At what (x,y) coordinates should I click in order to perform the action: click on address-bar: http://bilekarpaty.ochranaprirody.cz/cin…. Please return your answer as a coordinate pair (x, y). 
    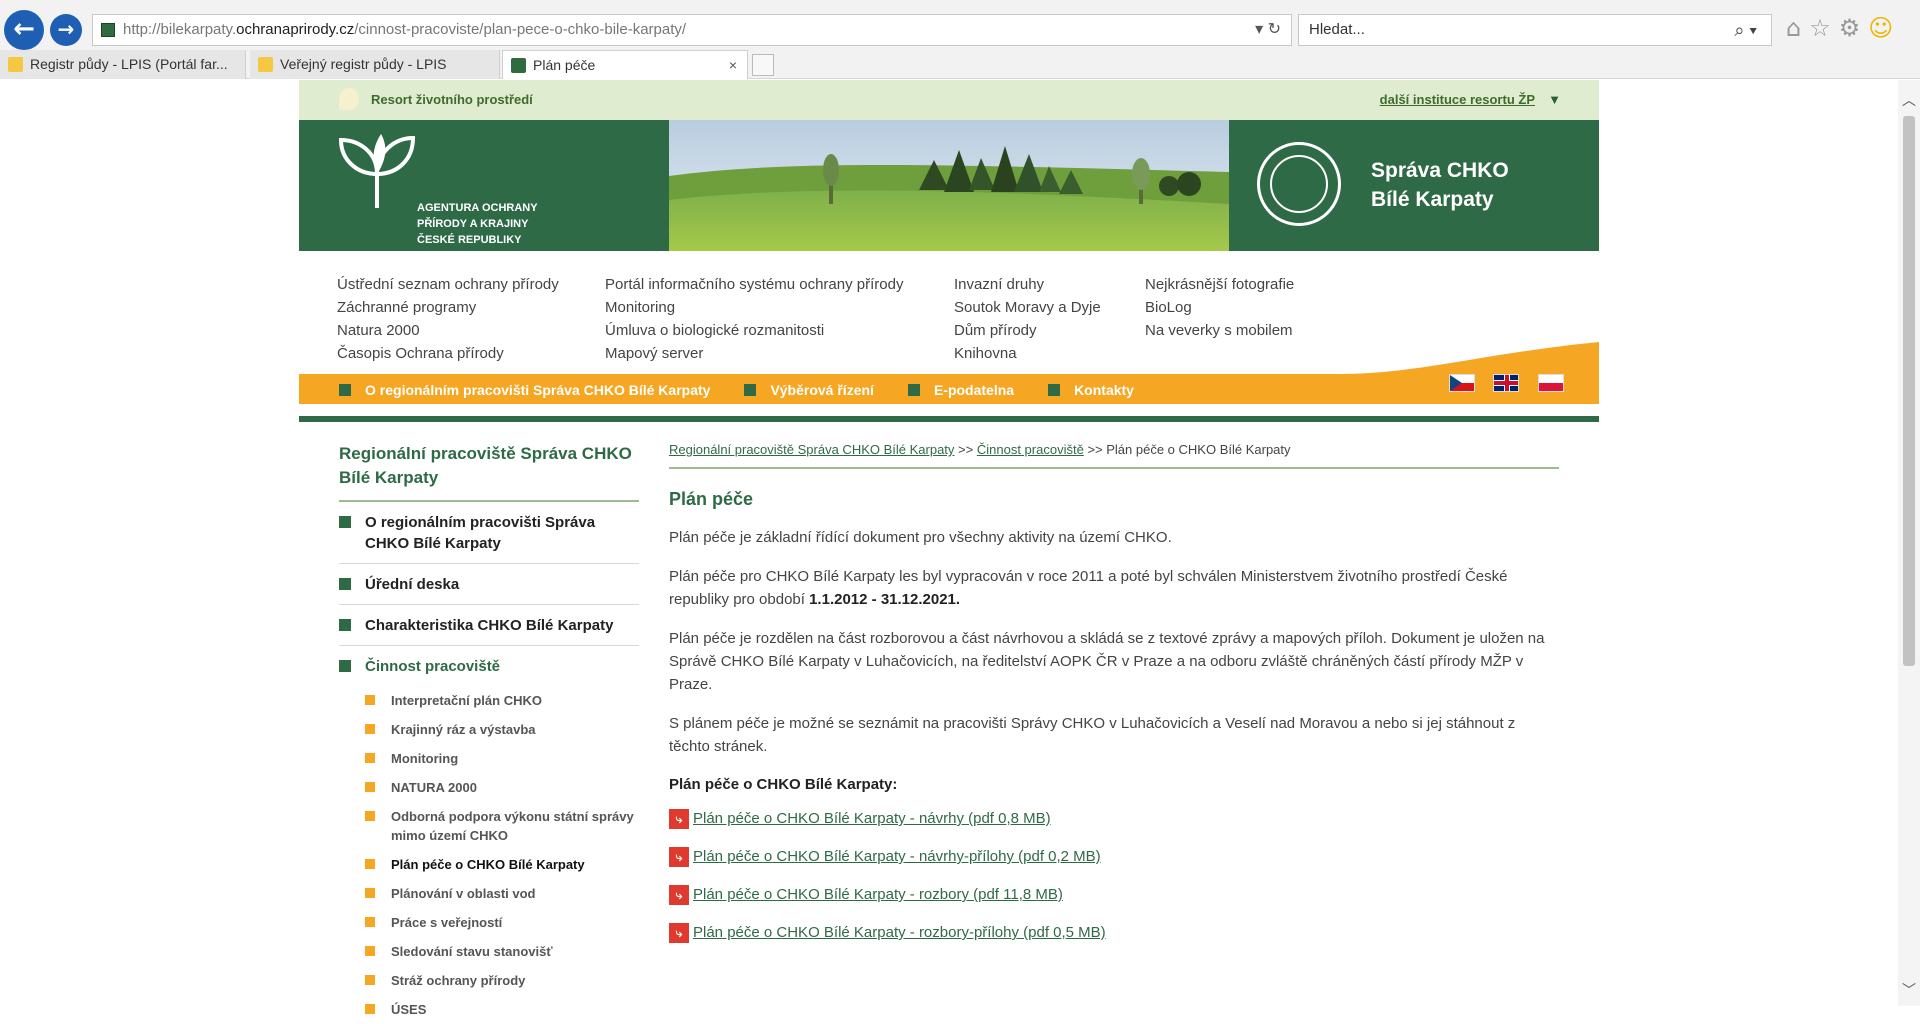
    Looking at the image, I should click on (692, 30).